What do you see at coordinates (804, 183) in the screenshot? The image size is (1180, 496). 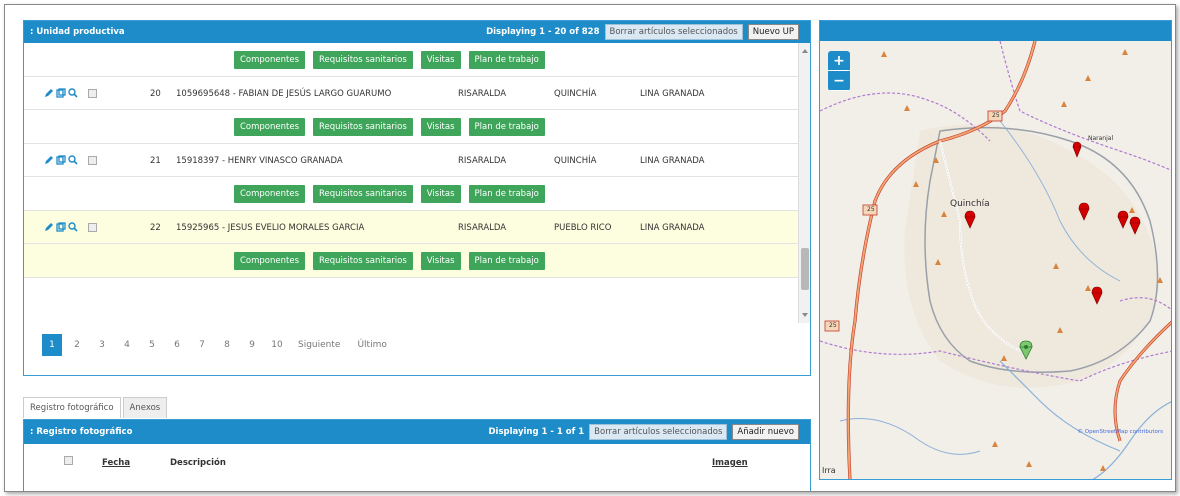 I see `vertical-scrollbar` at bounding box center [804, 183].